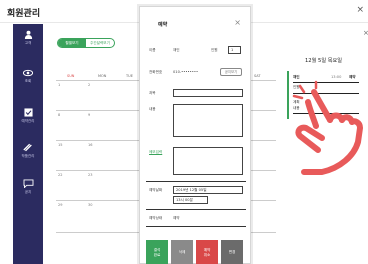  What do you see at coordinates (152, 109) in the screenshot?
I see `content-label: 내용` at bounding box center [152, 109].